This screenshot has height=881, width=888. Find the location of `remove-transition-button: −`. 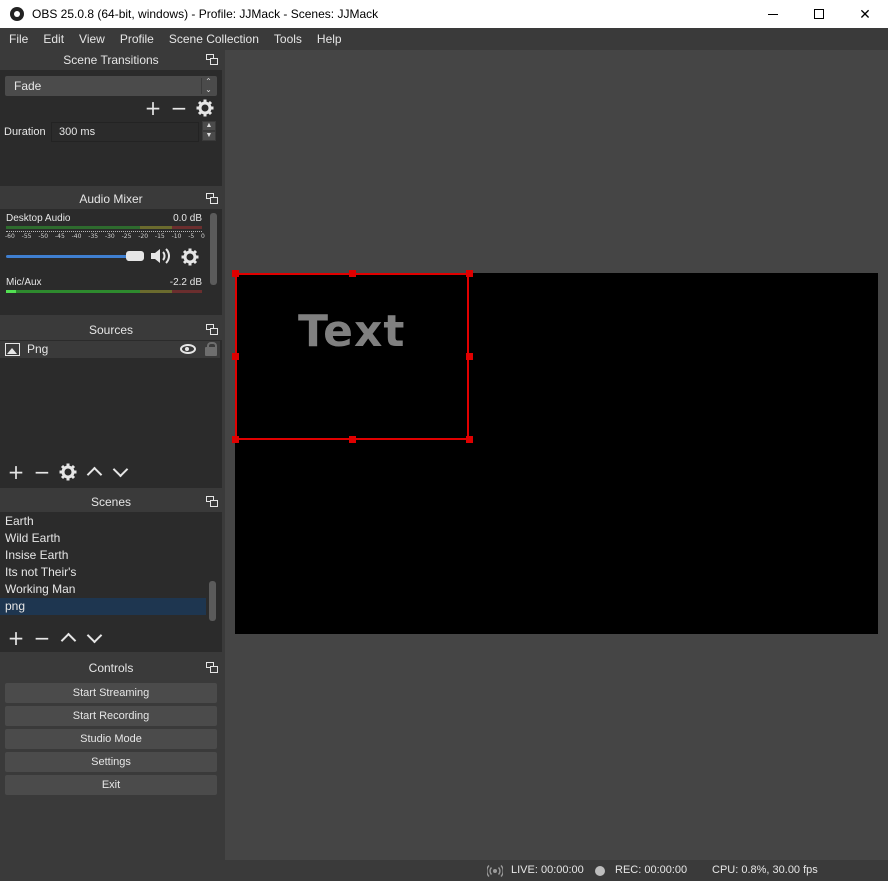

remove-transition-button: − is located at coordinates (179, 108).